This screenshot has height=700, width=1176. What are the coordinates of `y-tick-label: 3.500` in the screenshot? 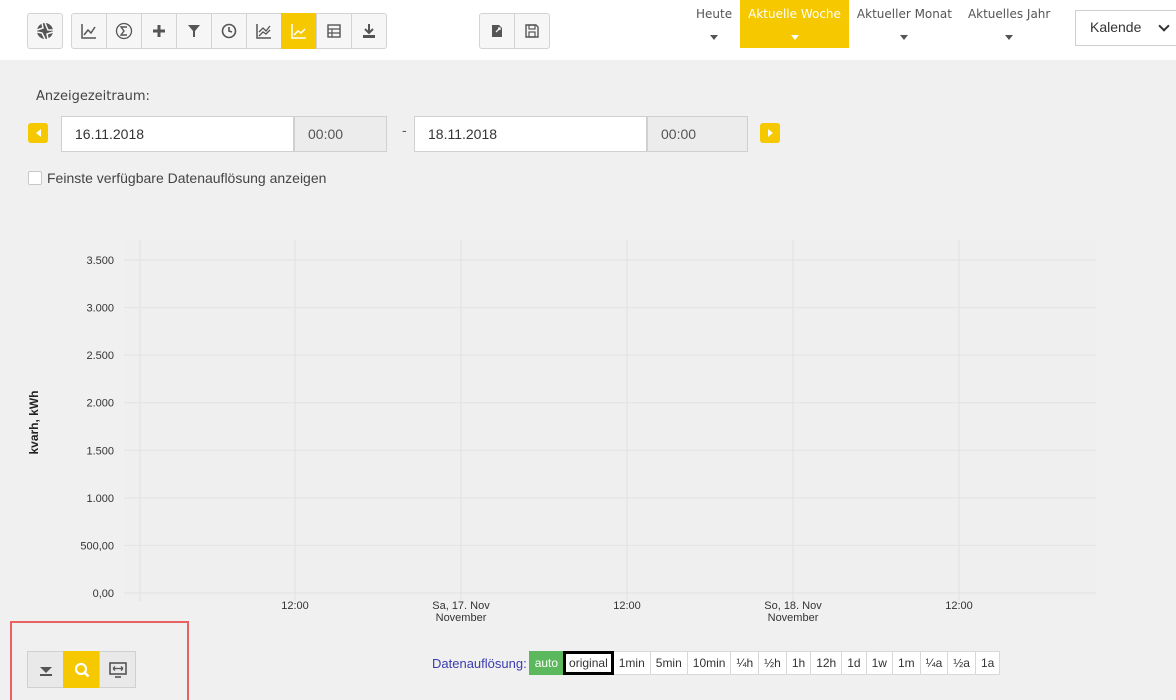 It's located at (100, 261).